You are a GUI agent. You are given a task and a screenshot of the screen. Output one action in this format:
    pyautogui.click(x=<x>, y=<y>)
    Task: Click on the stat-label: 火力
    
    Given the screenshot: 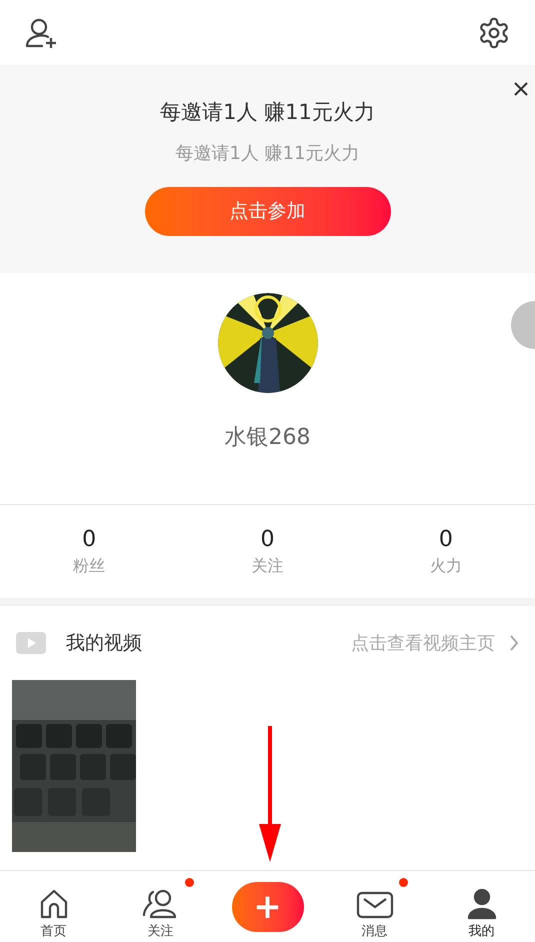 What is the action you would take?
    pyautogui.click(x=446, y=565)
    